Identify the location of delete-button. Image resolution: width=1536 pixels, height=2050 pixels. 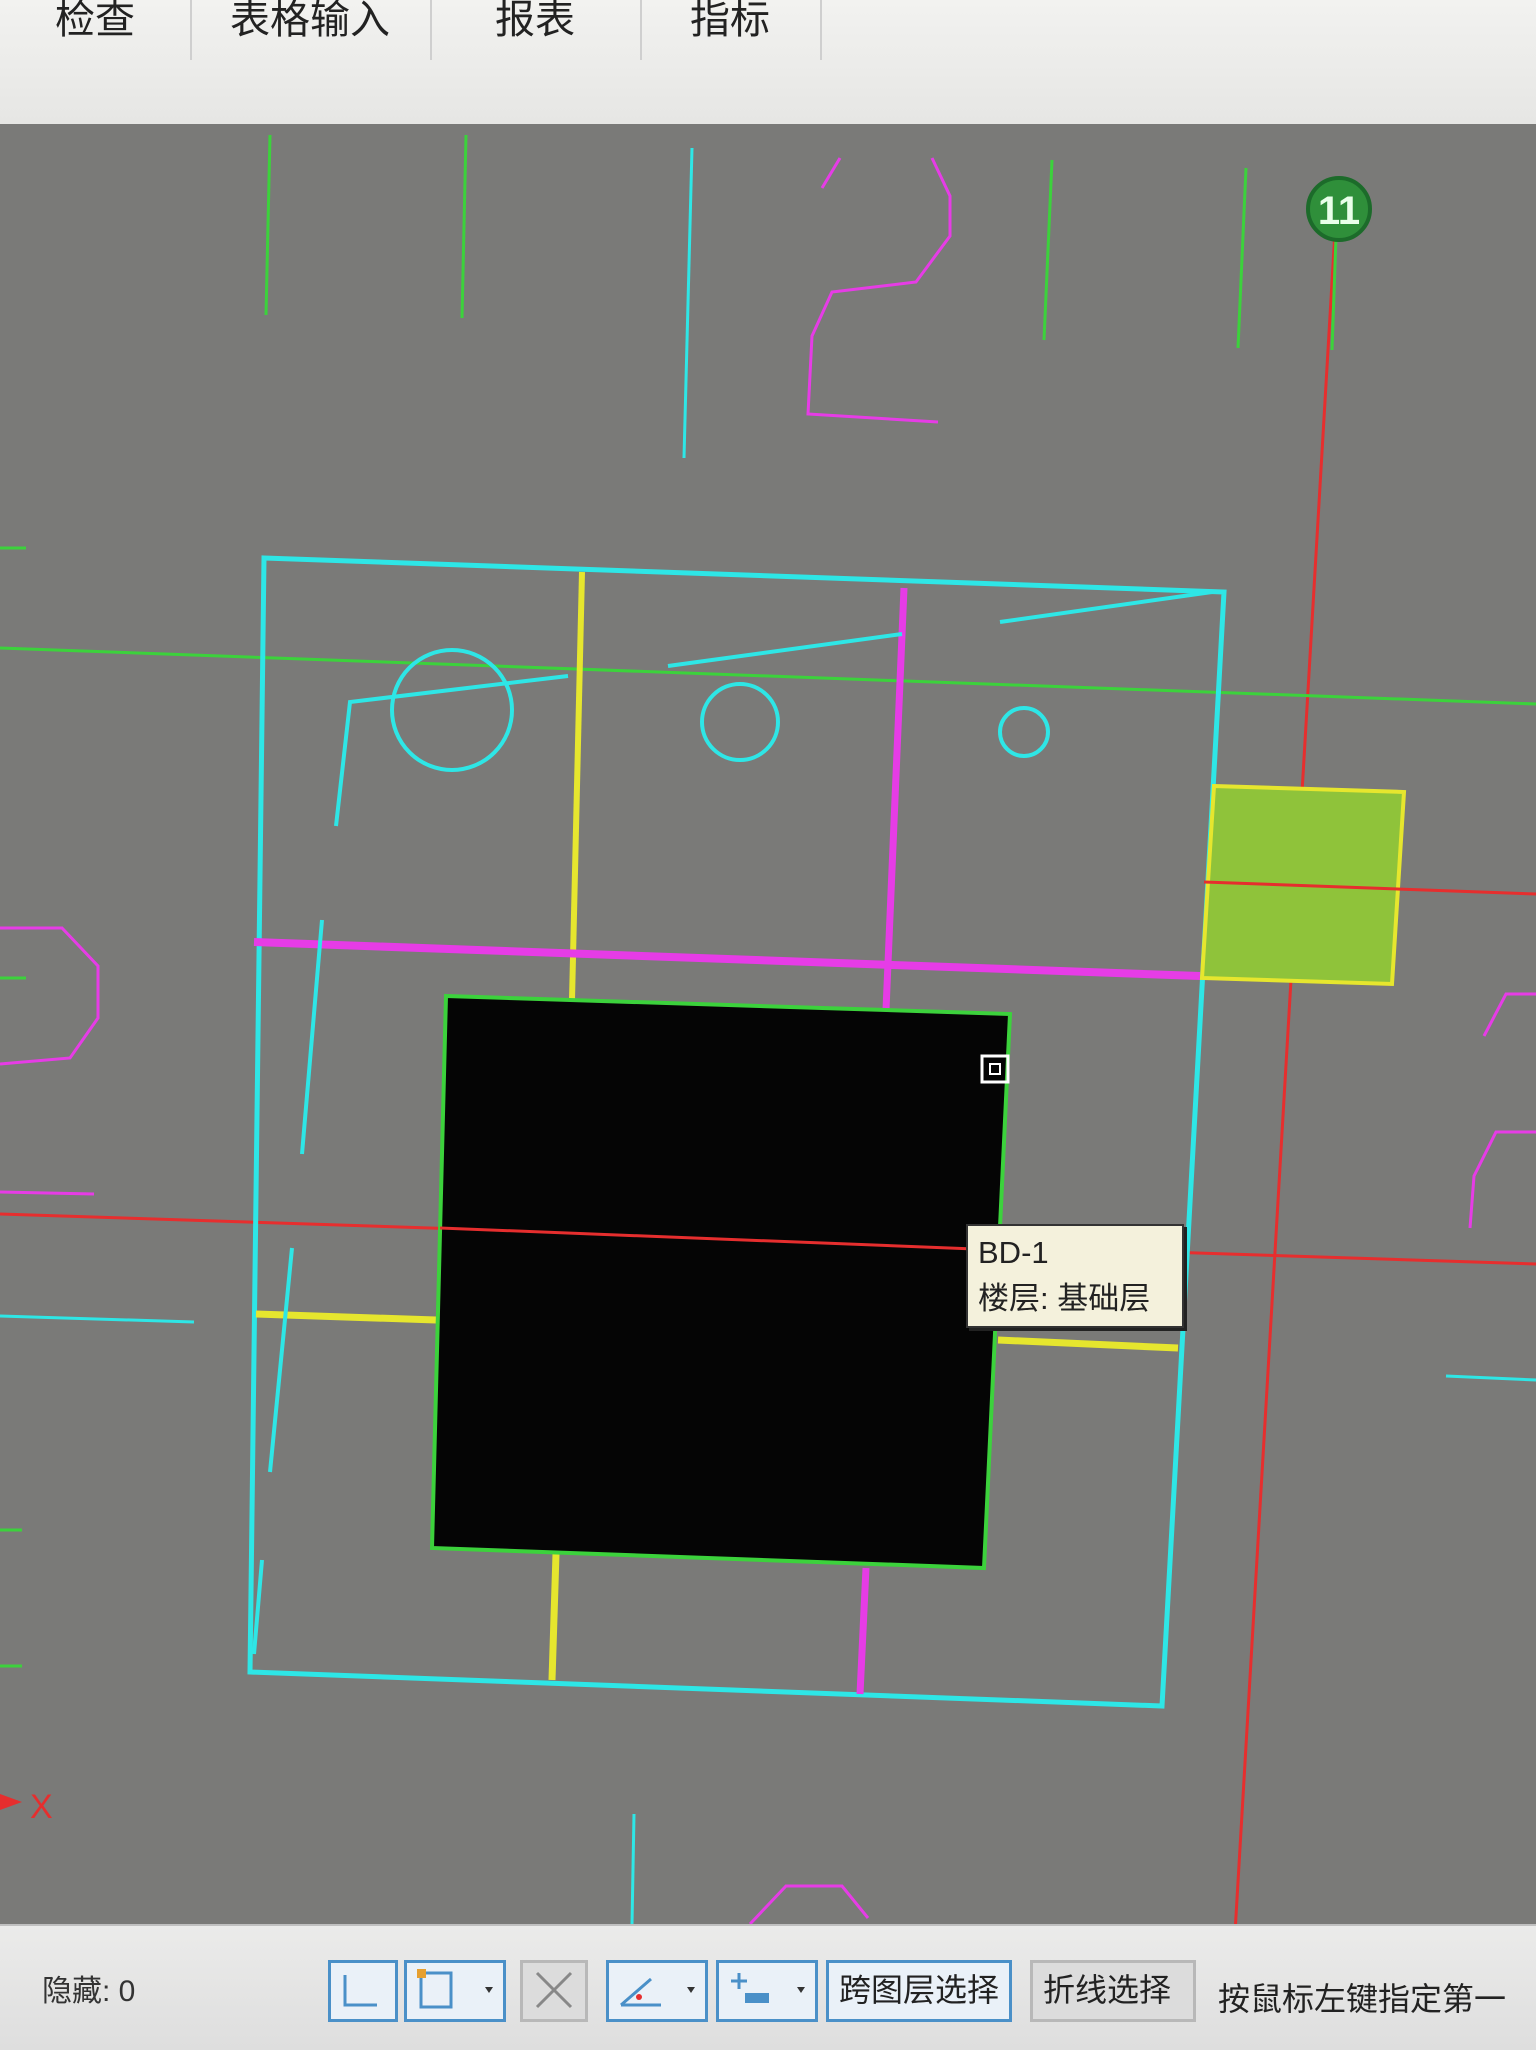
(554, 1991).